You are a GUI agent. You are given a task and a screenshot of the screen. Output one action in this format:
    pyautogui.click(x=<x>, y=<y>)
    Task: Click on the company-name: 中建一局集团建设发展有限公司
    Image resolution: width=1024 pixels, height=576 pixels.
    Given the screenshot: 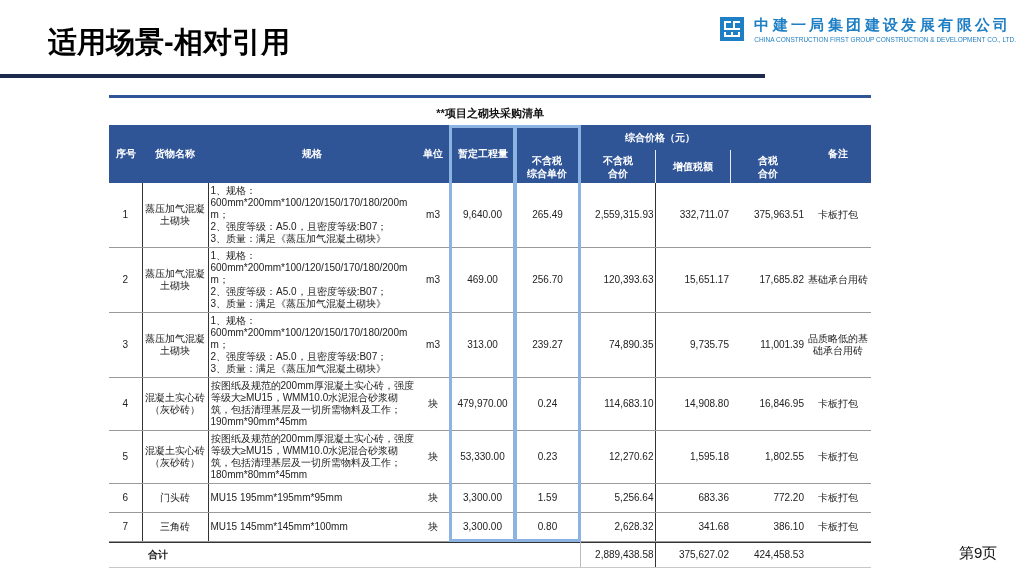 What is the action you would take?
    pyautogui.click(x=883, y=24)
    